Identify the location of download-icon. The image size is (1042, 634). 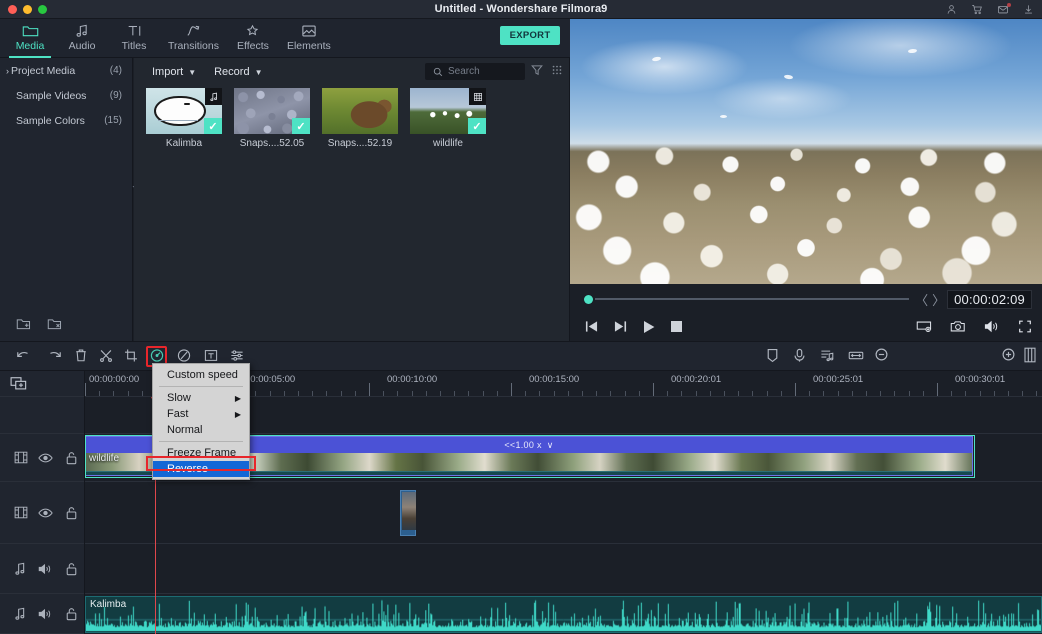
(1028, 9).